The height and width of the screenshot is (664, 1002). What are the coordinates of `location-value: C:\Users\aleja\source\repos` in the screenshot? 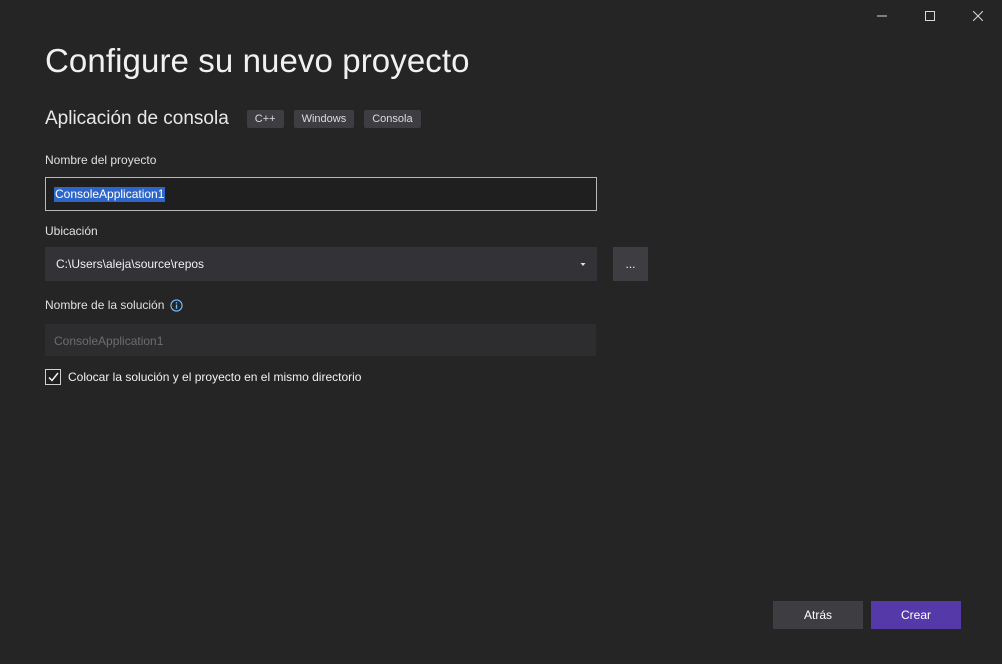 It's located at (130, 264).